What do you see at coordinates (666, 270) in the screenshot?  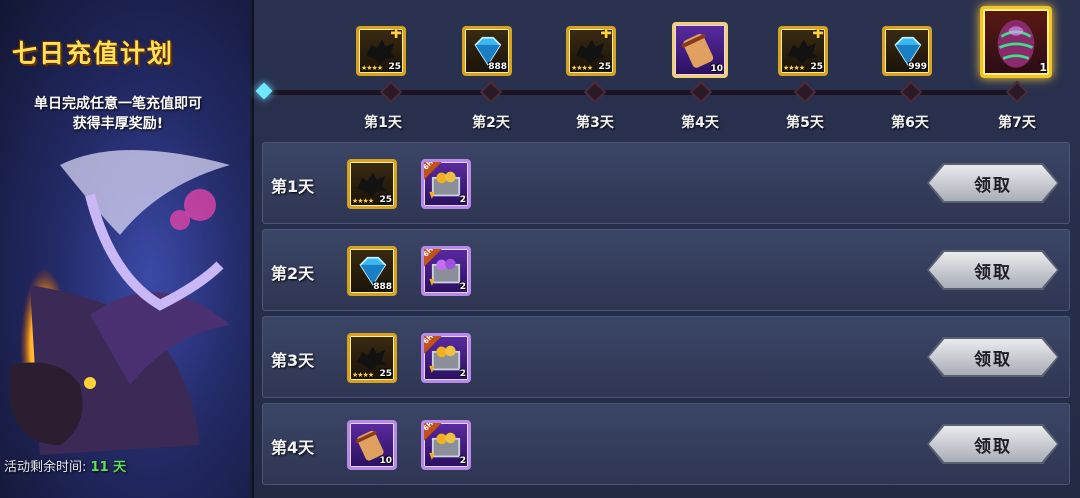 I see `reward-row: 第2天 888 6H 2 领取` at bounding box center [666, 270].